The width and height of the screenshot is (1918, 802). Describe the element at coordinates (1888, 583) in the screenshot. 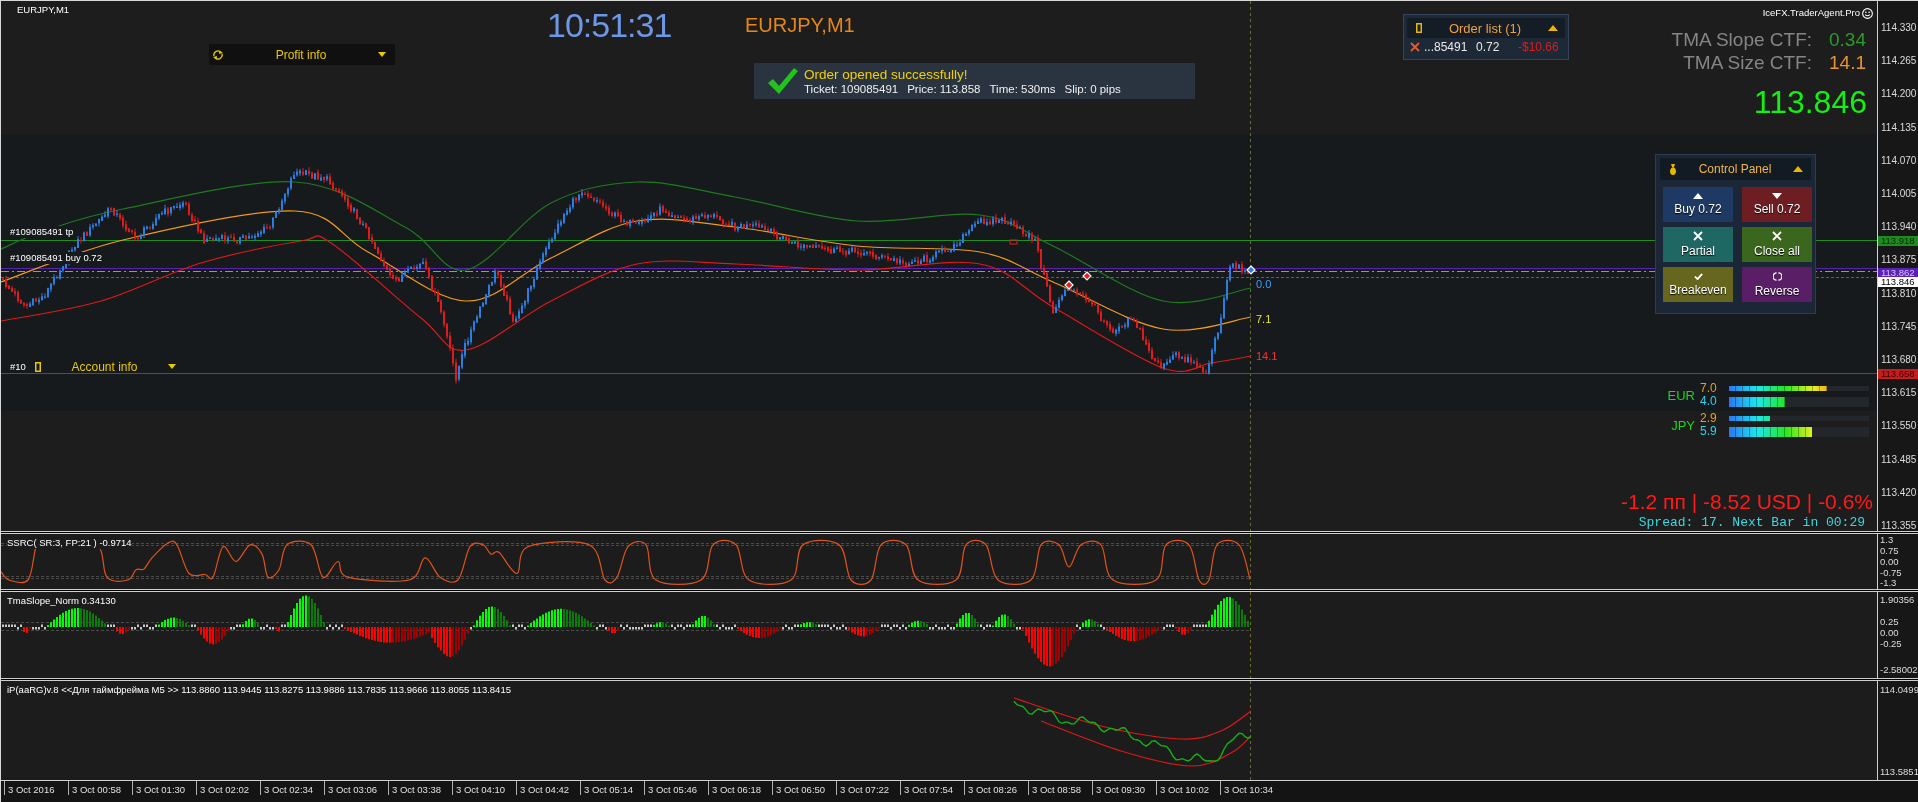

I see `indicator-axis-label: -1.3` at that location.